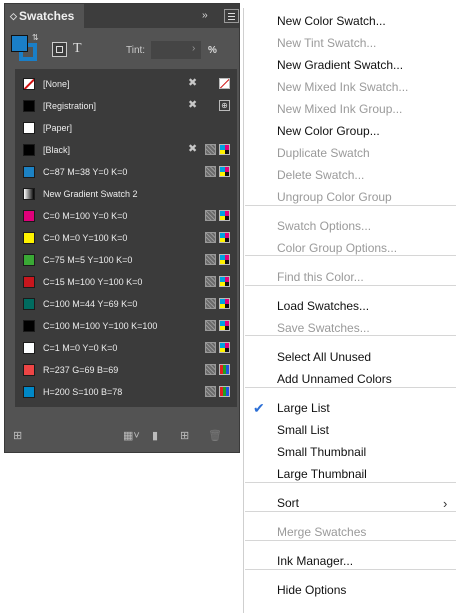 Image resolution: width=456 pixels, height=613 pixels. I want to click on swatches-tab: ◇ Swatches, so click(44, 16).